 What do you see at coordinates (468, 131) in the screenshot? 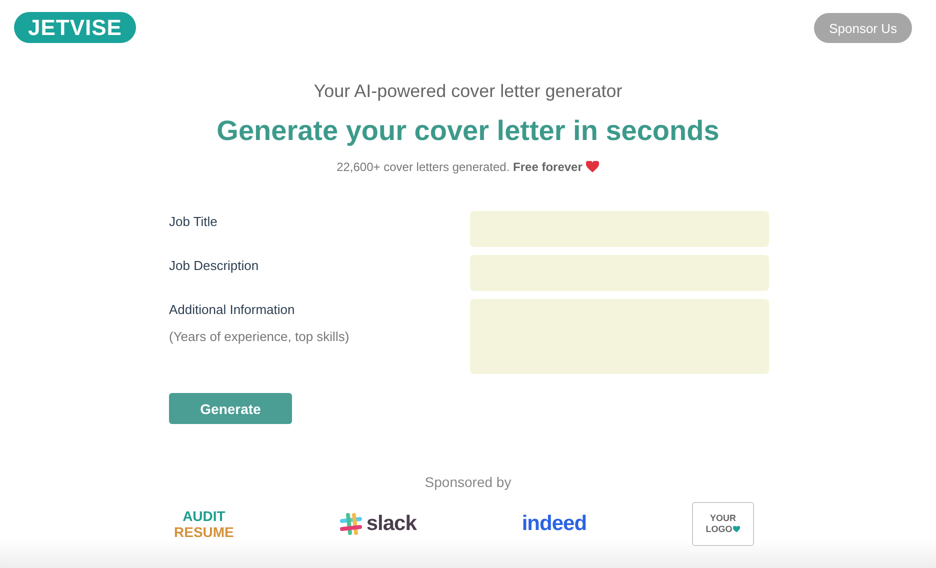
I see `headline: Generate your cover letter in seconds` at bounding box center [468, 131].